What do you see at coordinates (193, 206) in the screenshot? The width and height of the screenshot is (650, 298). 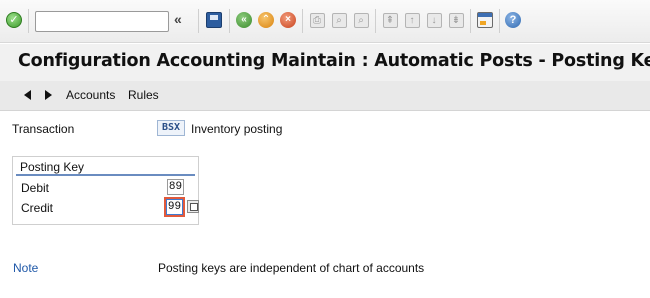 I see `value-help-icon` at bounding box center [193, 206].